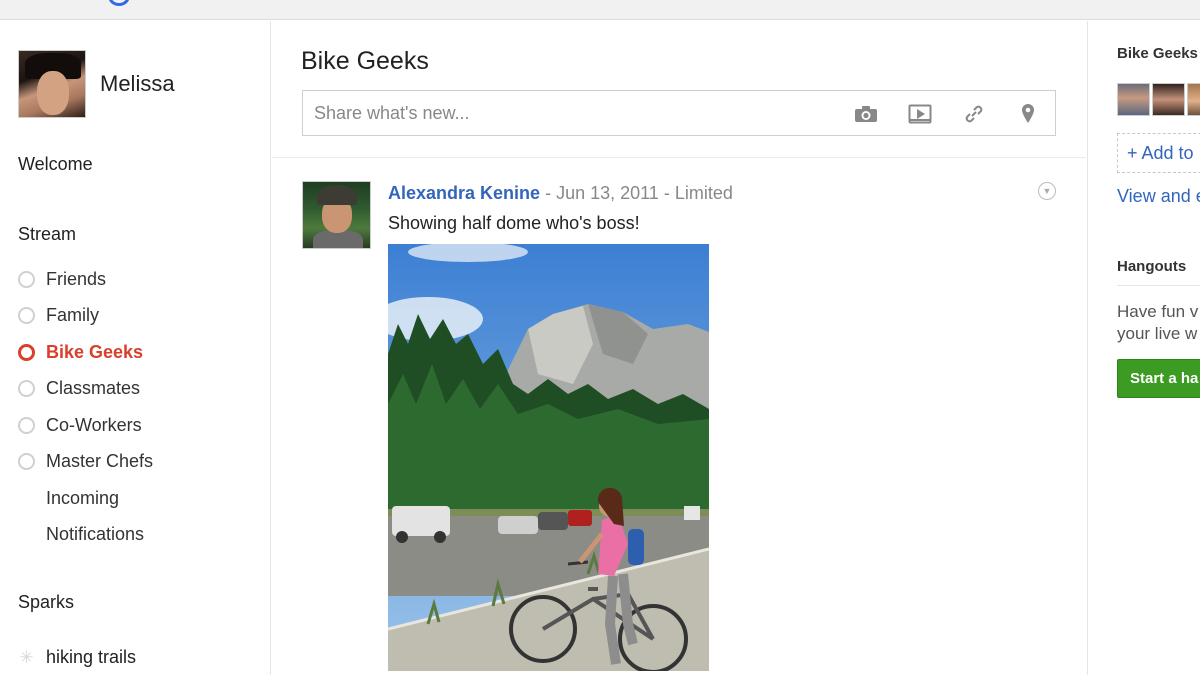 The height and width of the screenshot is (675, 1200). What do you see at coordinates (1028, 114) in the screenshot?
I see `location-icon` at bounding box center [1028, 114].